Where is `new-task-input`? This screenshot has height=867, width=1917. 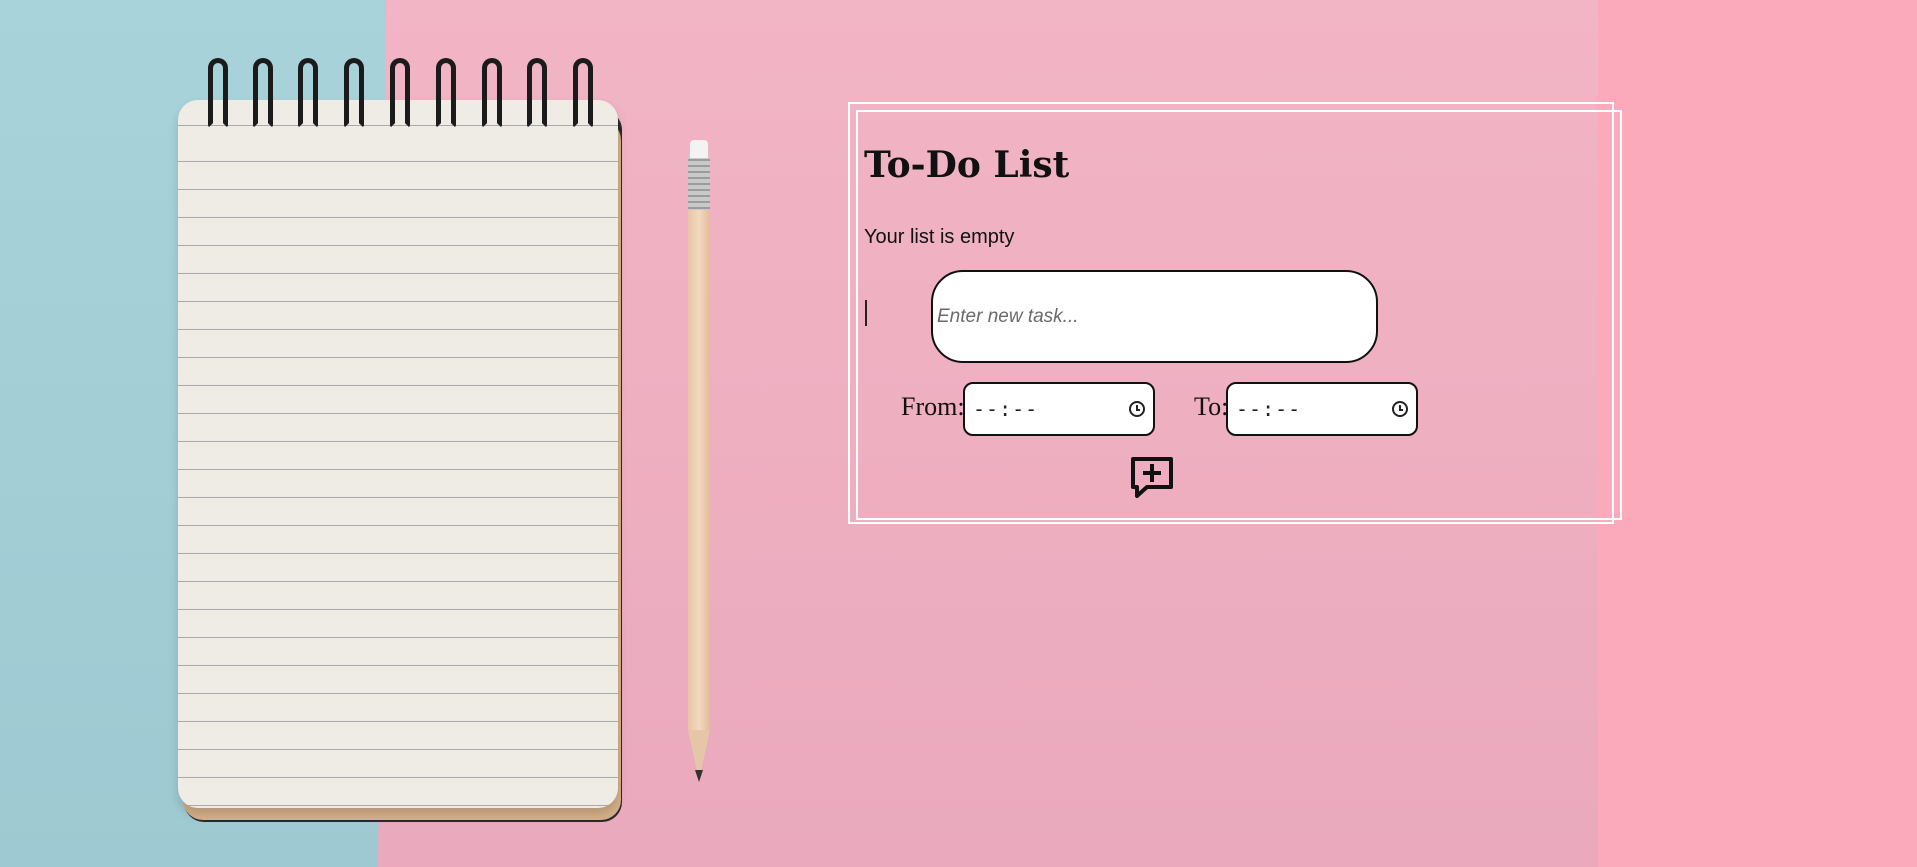 new-task-input is located at coordinates (1154, 316).